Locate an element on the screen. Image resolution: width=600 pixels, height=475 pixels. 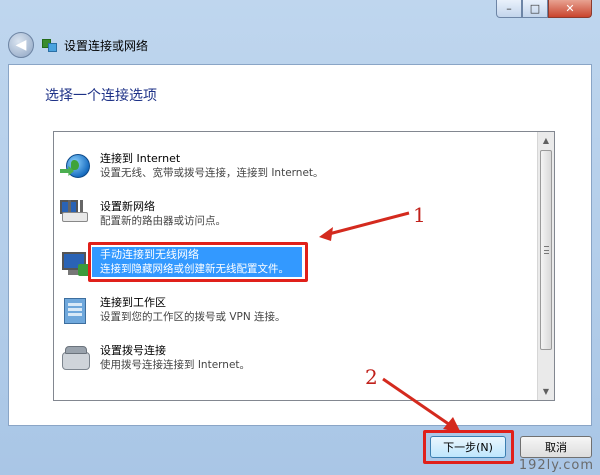
annotation-highlight-box is located at coordinates (198, 262).